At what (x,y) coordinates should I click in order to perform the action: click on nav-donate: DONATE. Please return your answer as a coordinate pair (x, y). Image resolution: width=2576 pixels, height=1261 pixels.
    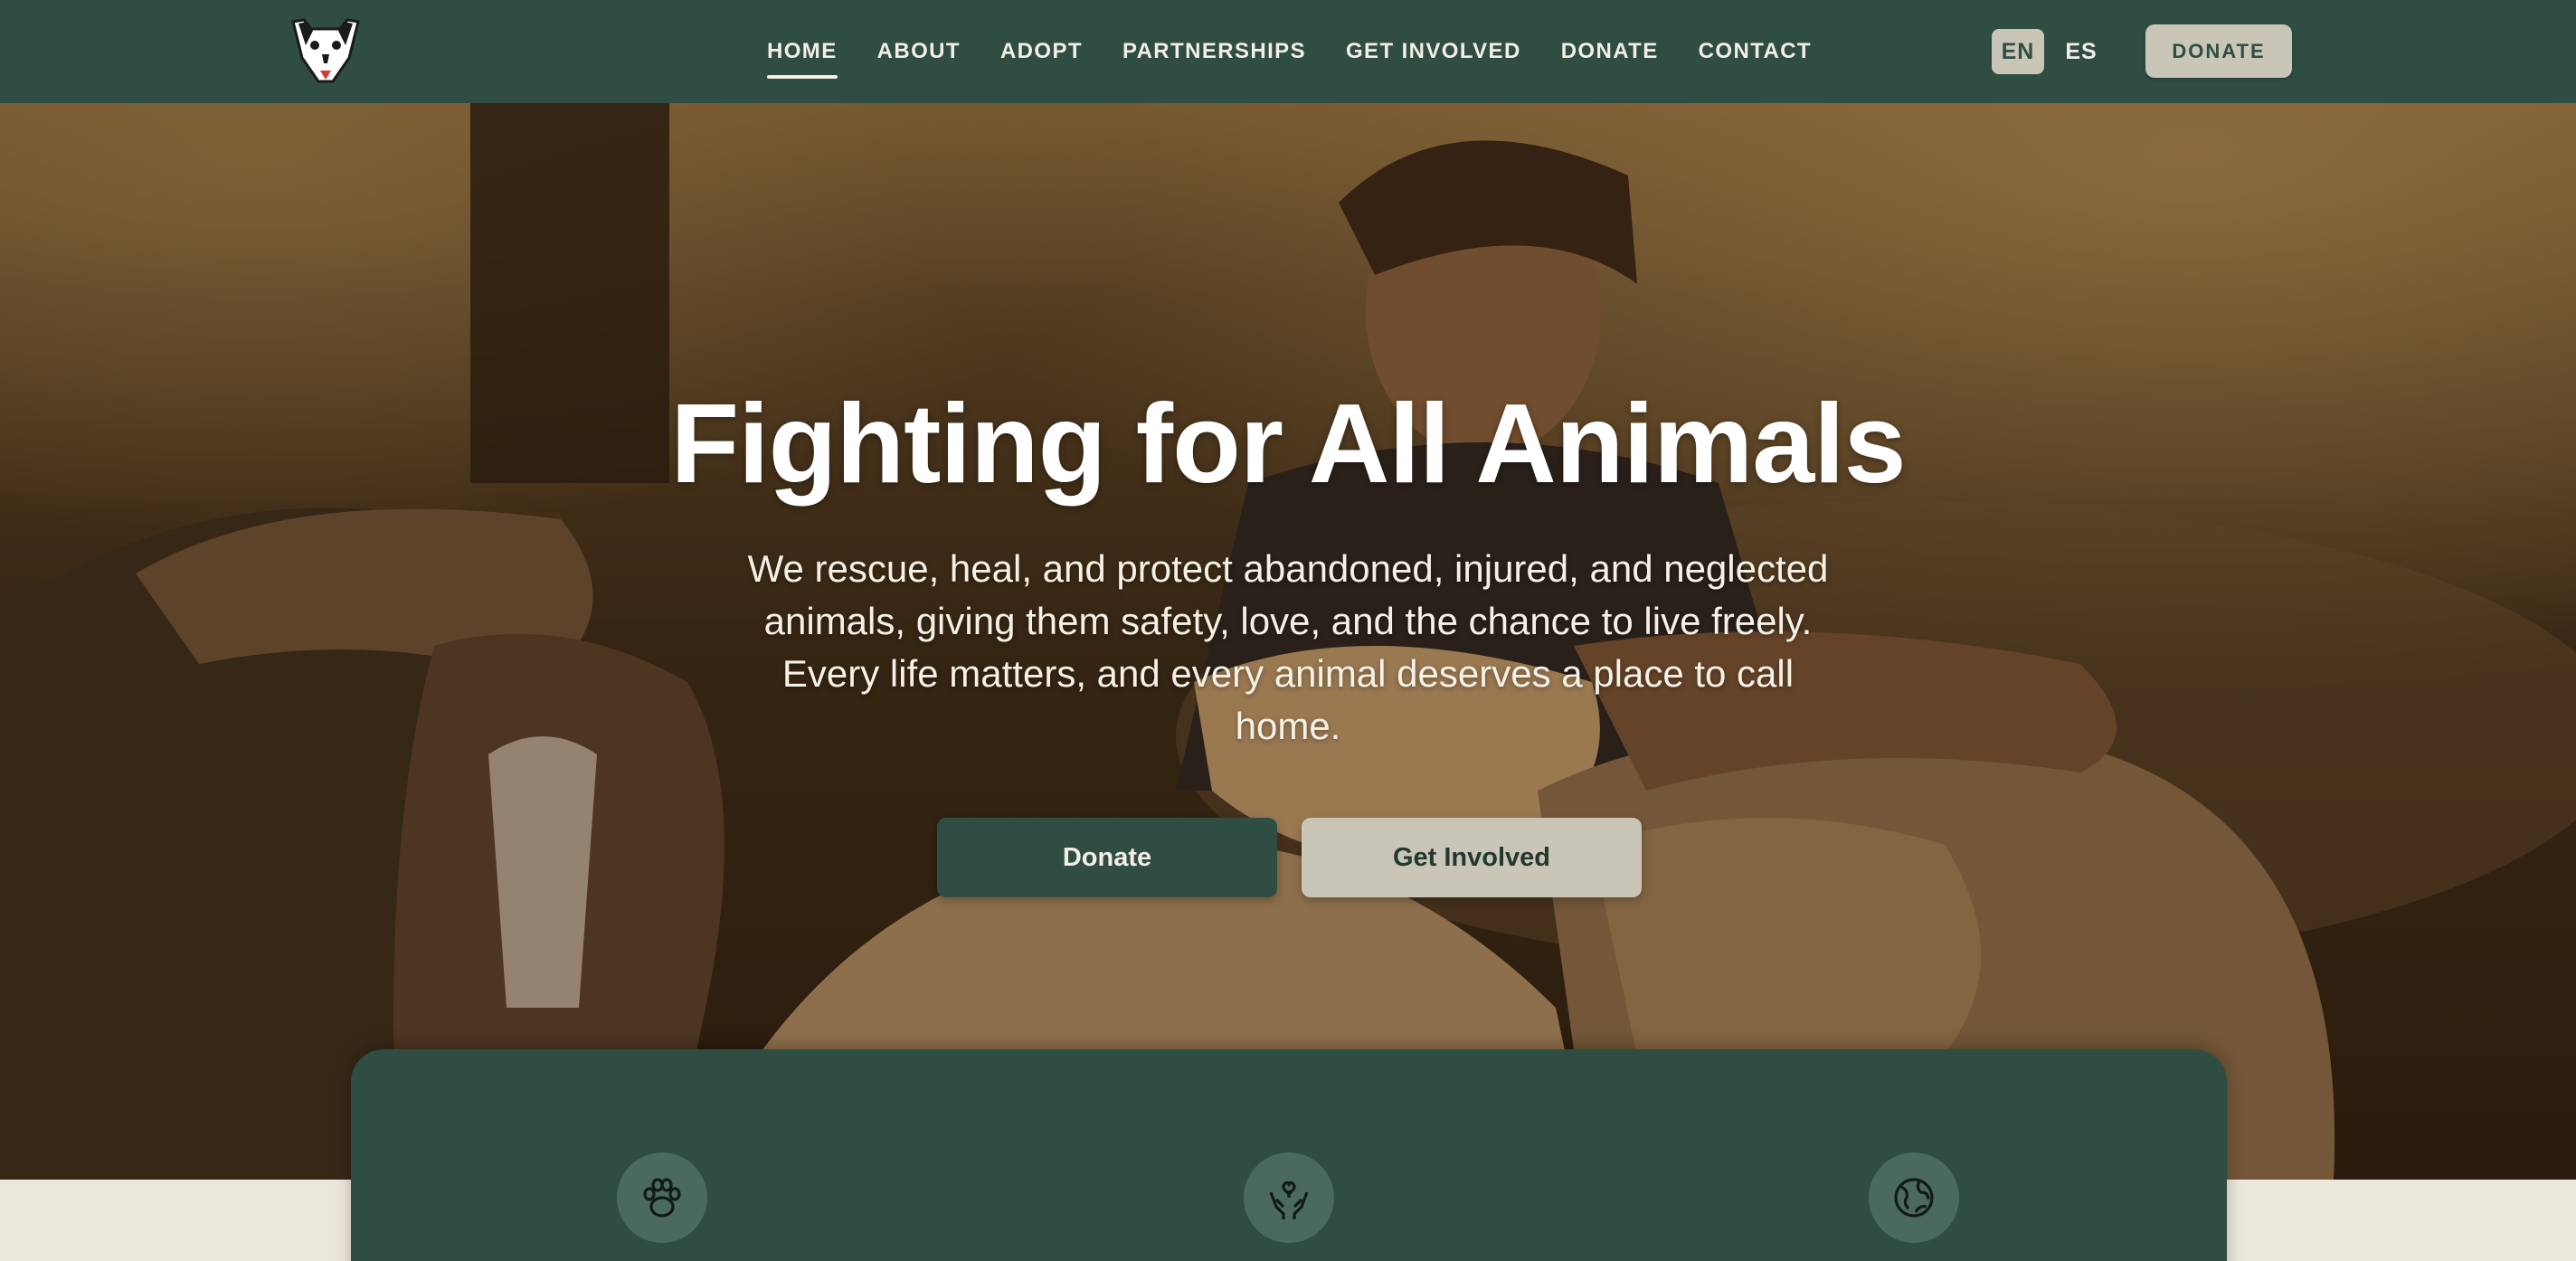
    Looking at the image, I should click on (1610, 51).